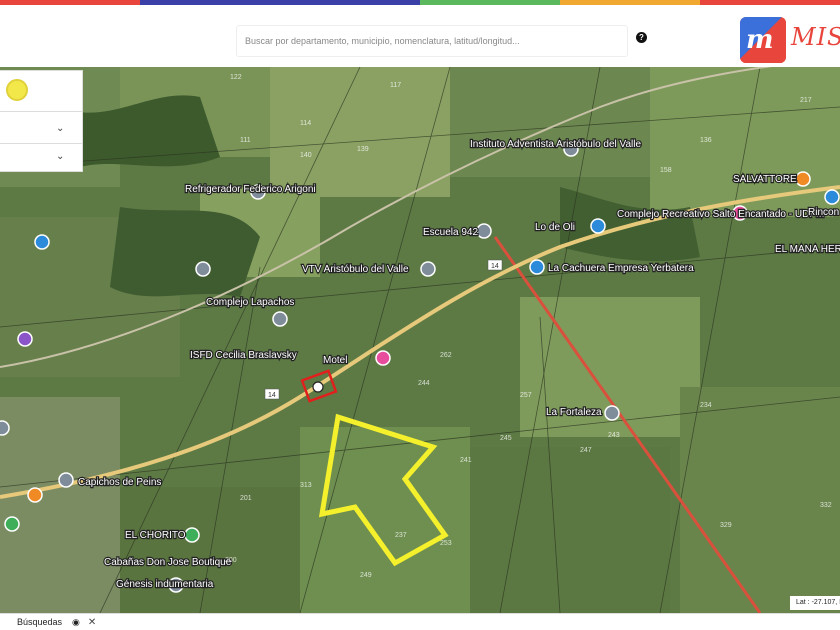 This screenshot has height=630, width=840. I want to click on poi-label: Complejo Lapachos, so click(250, 302).